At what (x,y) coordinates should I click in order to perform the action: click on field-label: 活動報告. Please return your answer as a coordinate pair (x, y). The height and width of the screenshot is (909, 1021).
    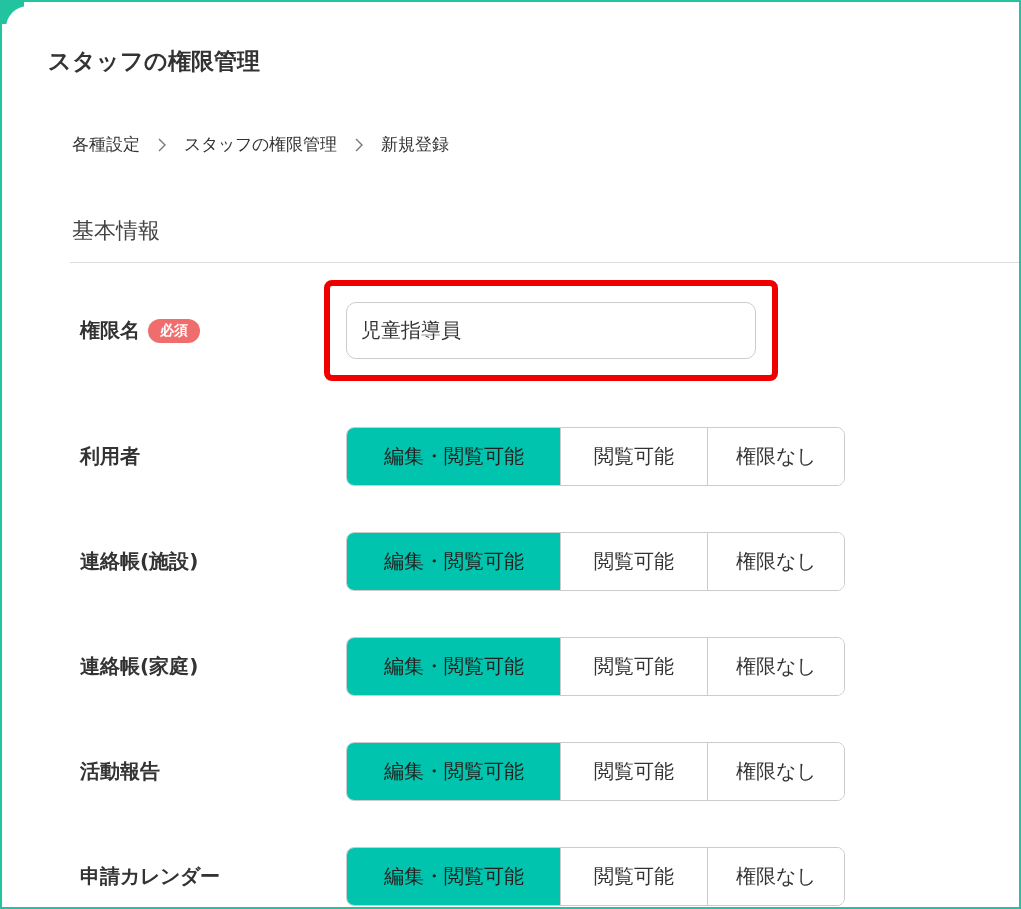
    Looking at the image, I should click on (120, 771).